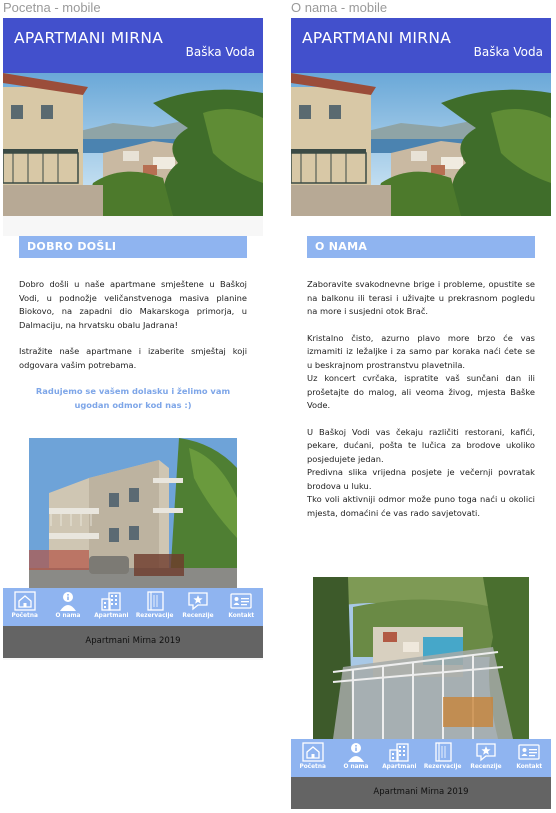 This screenshot has height=813, width=556. I want to click on building-photo, so click(133, 516).